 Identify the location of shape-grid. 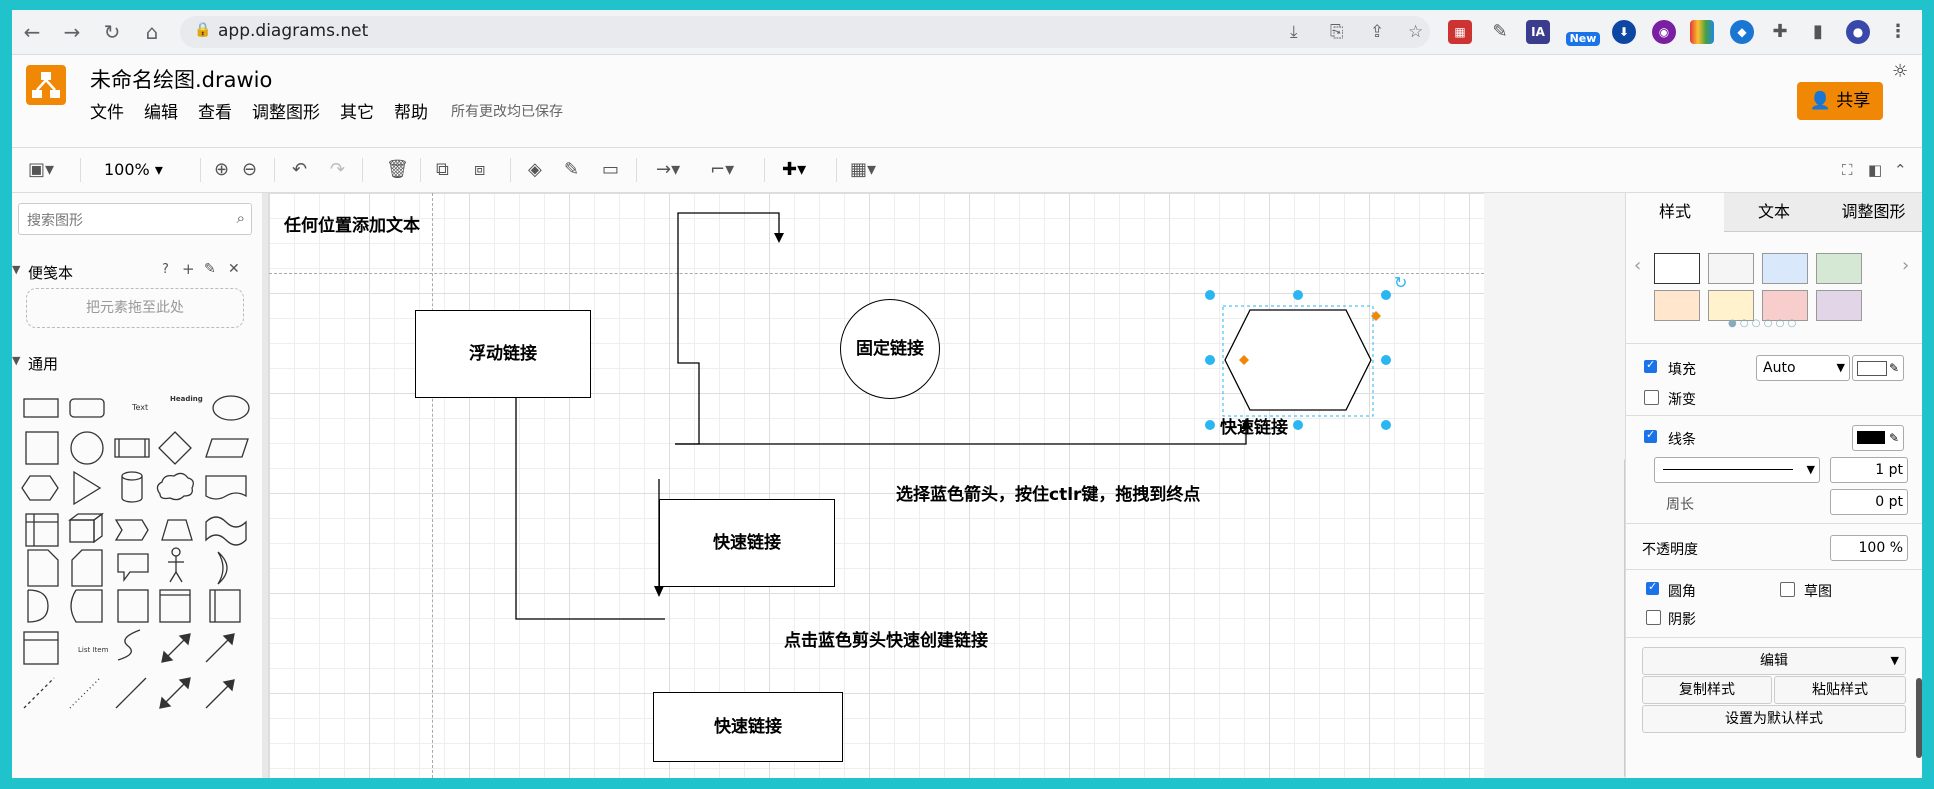
(140, 584).